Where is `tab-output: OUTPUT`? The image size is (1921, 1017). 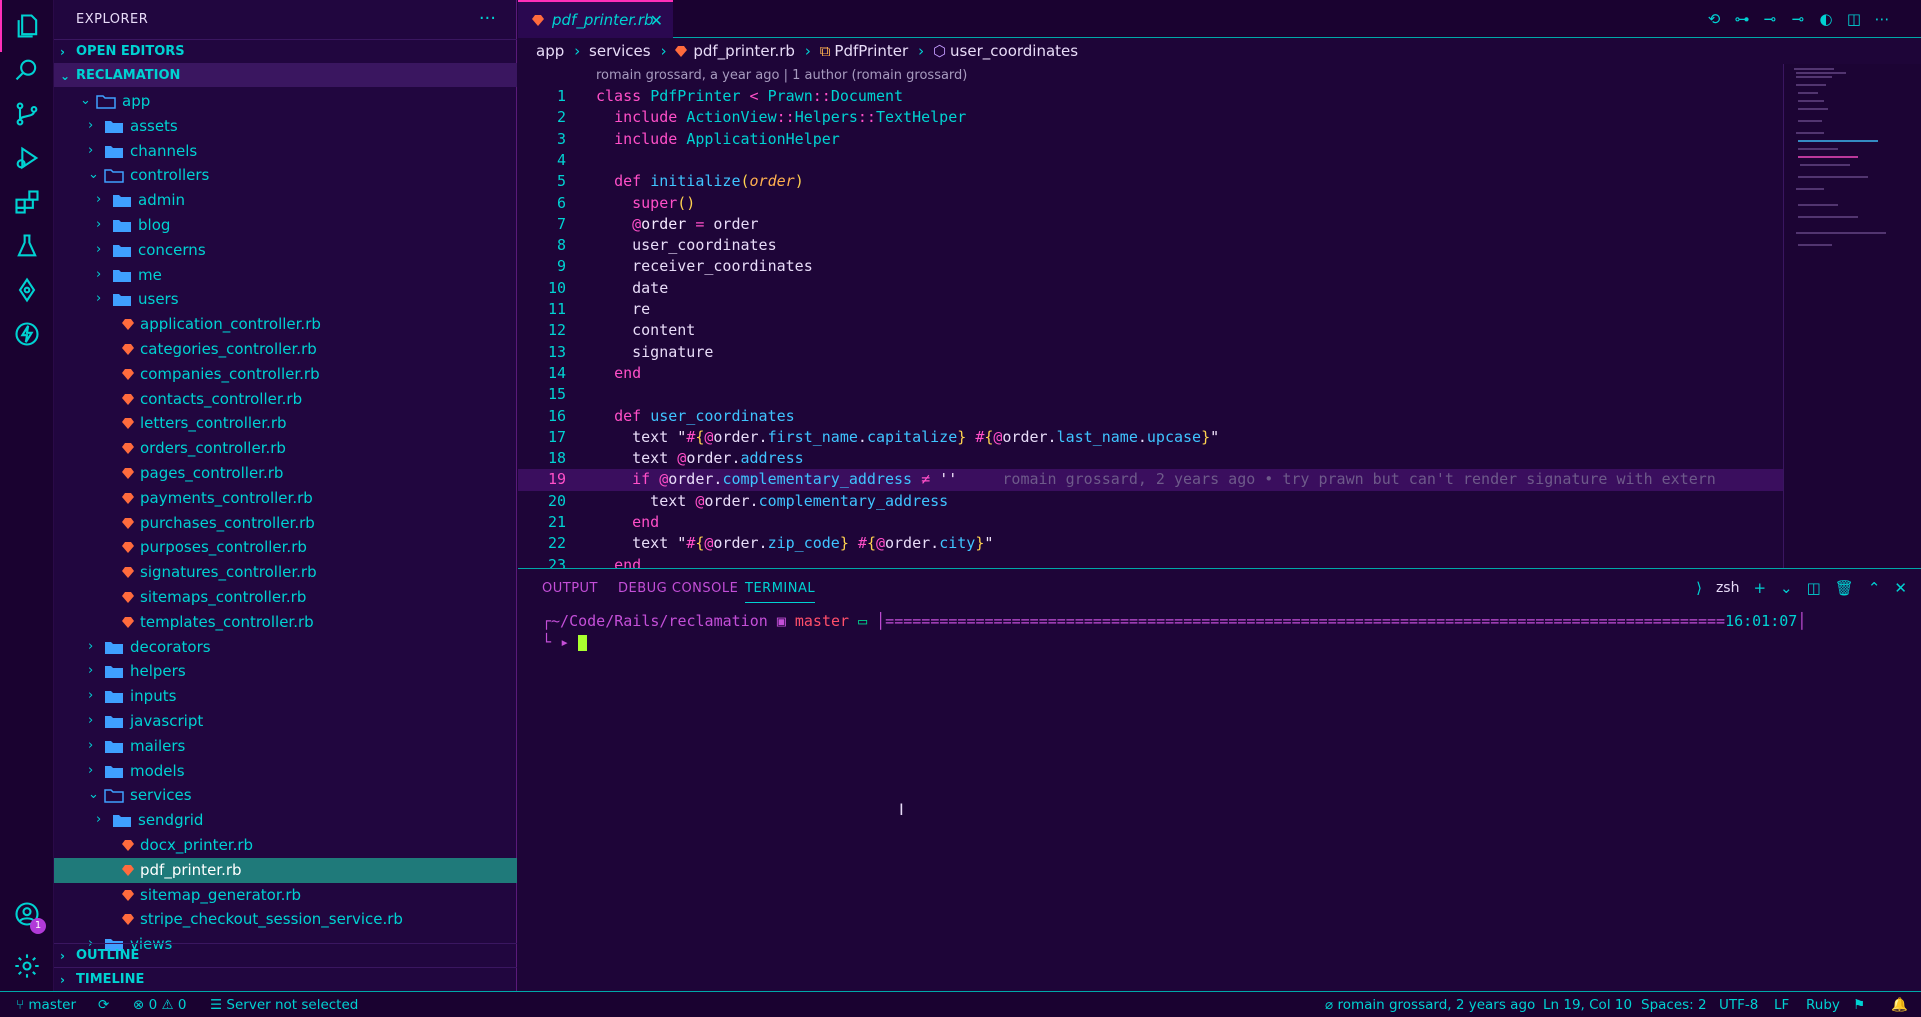
tab-output: OUTPUT is located at coordinates (570, 588).